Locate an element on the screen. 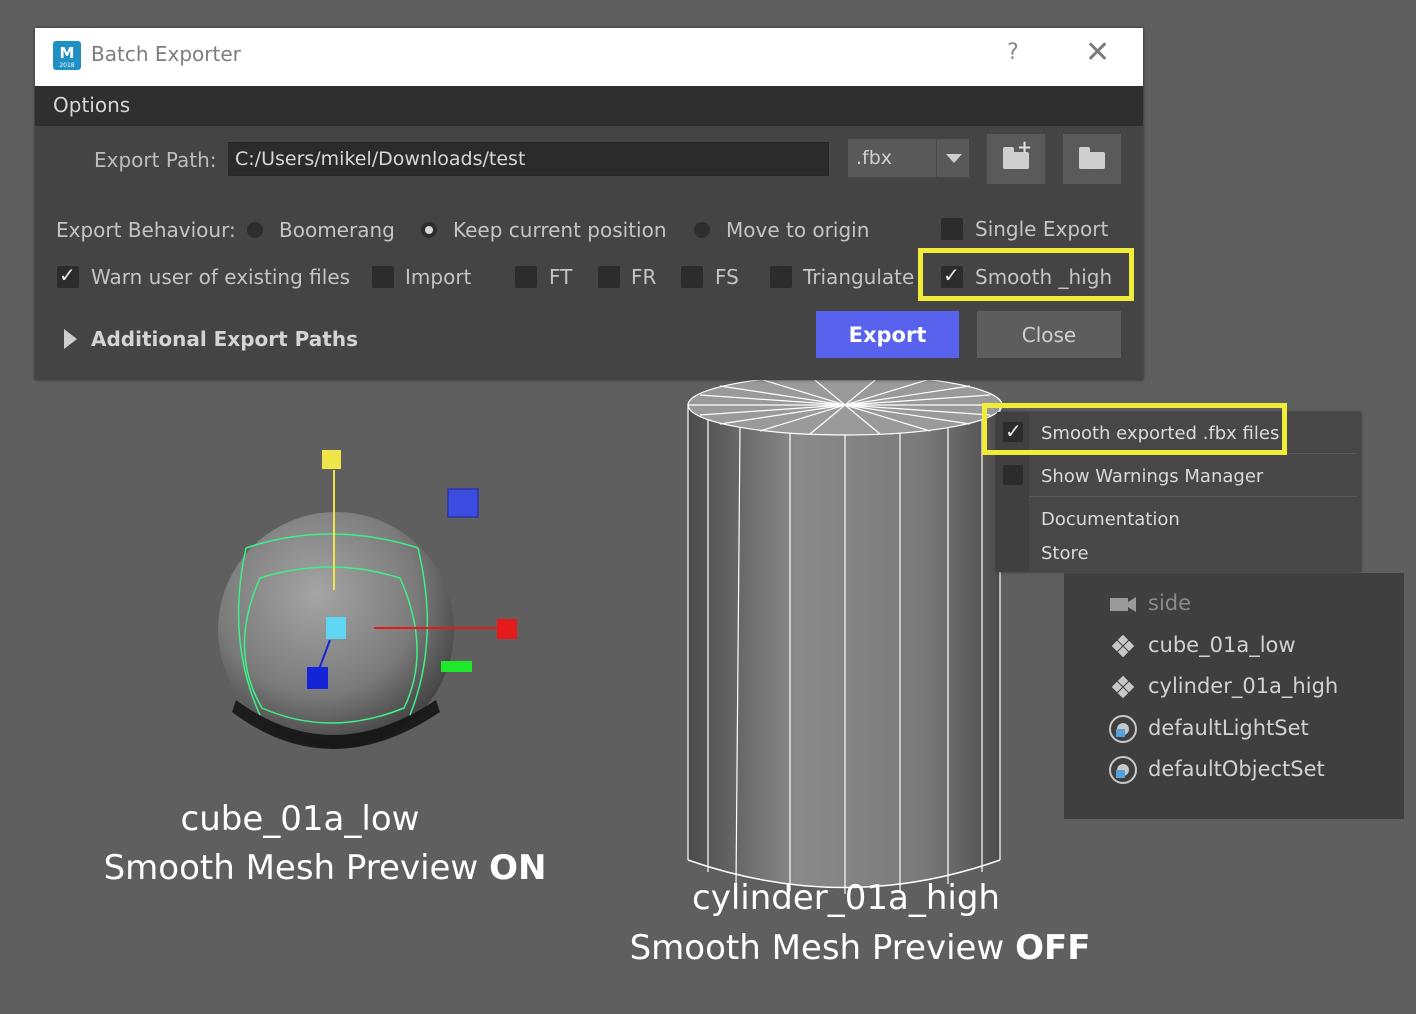  menu-check-show-warnings is located at coordinates (1013, 475).